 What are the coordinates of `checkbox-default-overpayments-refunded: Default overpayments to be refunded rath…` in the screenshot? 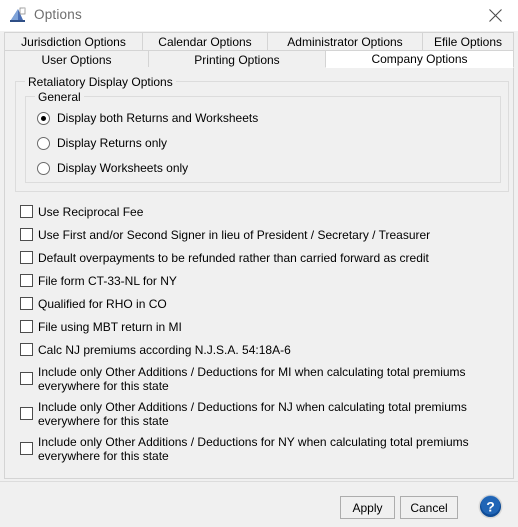 It's located at (224, 258).